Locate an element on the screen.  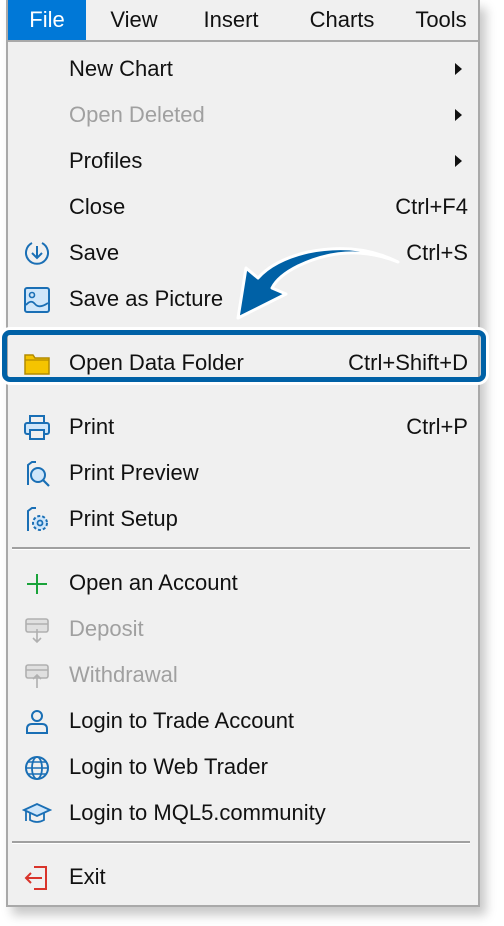
menu-item-label: Open an Account is located at coordinates (153, 582).